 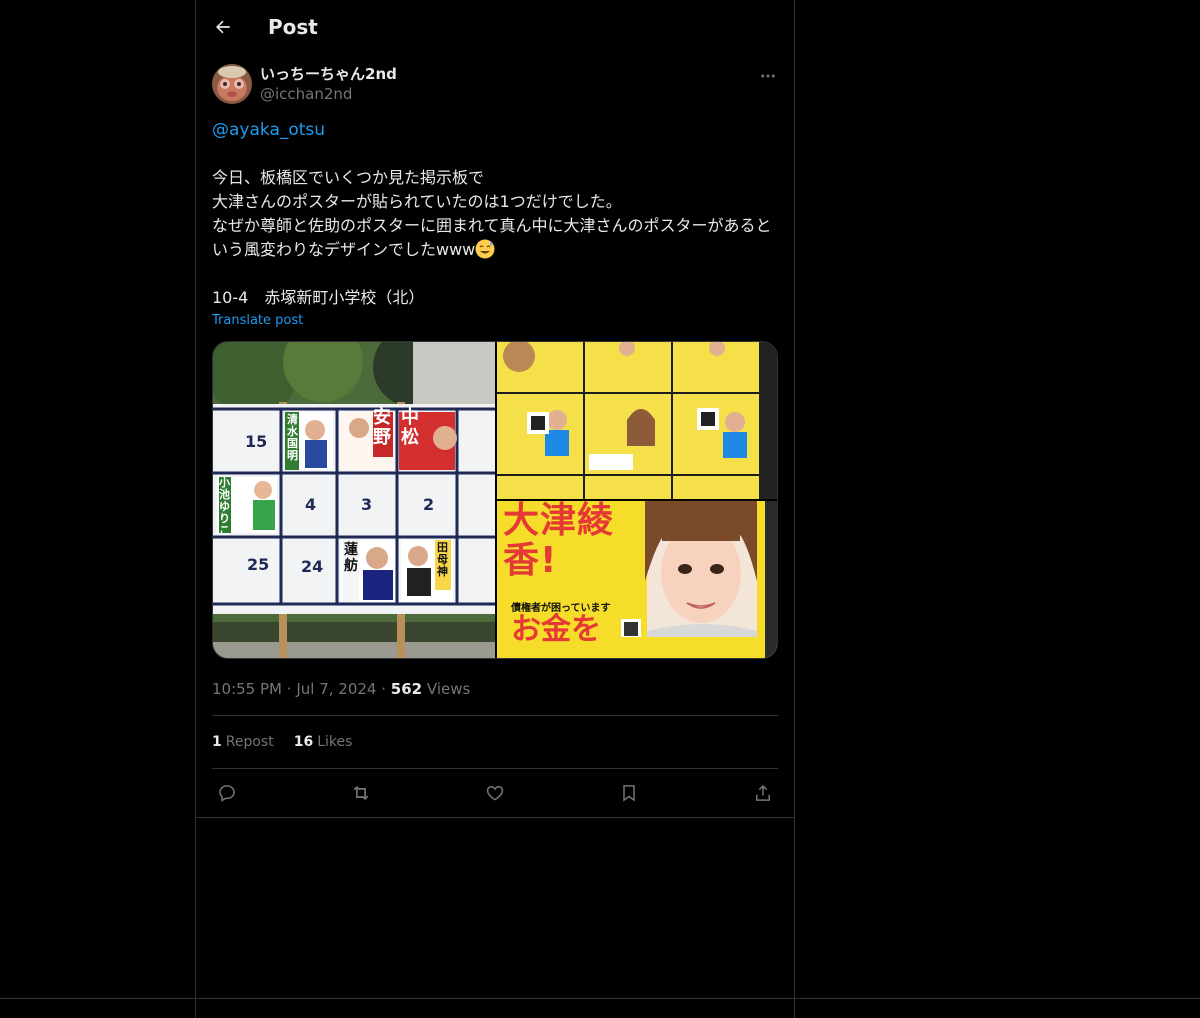 I want to click on author-info: いっちーちゃん2nd @icchan2nd, so click(x=509, y=84).